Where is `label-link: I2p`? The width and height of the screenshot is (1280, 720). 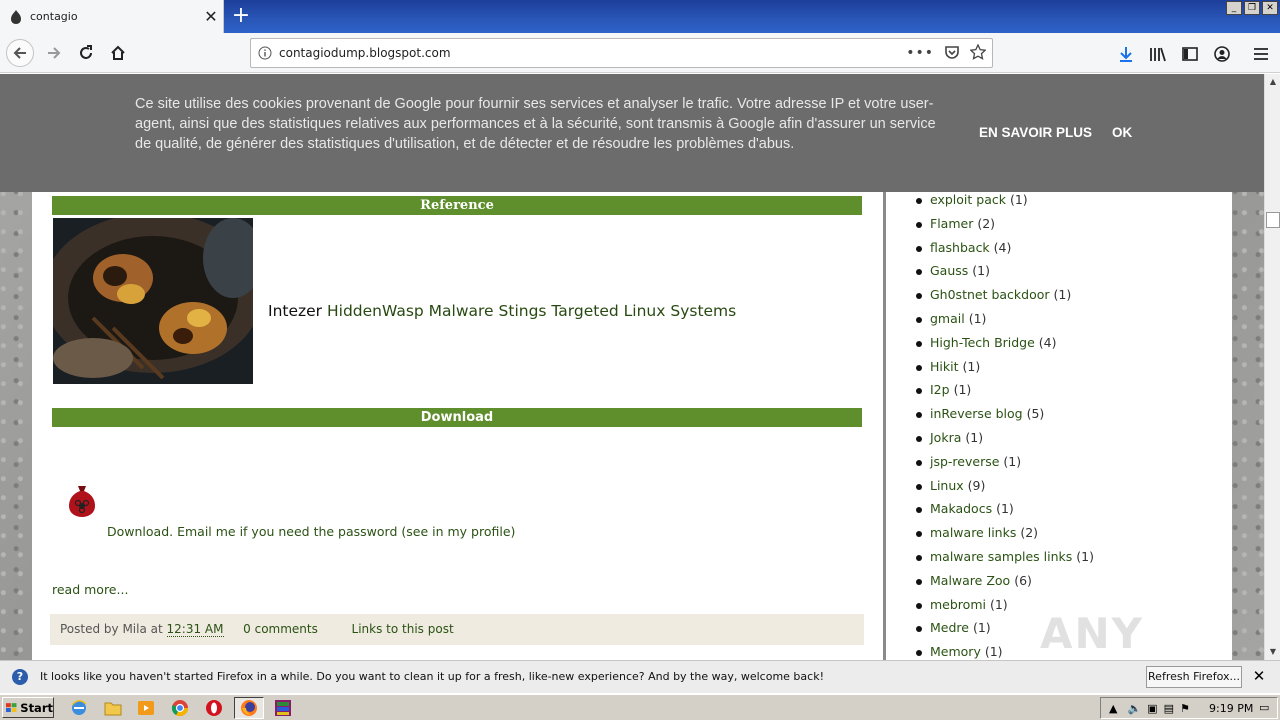 label-link: I2p is located at coordinates (940, 389).